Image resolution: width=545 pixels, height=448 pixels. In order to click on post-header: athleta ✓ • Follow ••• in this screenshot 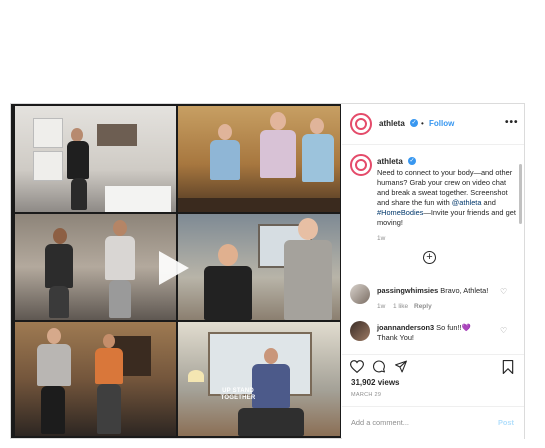, I will do `click(433, 124)`.